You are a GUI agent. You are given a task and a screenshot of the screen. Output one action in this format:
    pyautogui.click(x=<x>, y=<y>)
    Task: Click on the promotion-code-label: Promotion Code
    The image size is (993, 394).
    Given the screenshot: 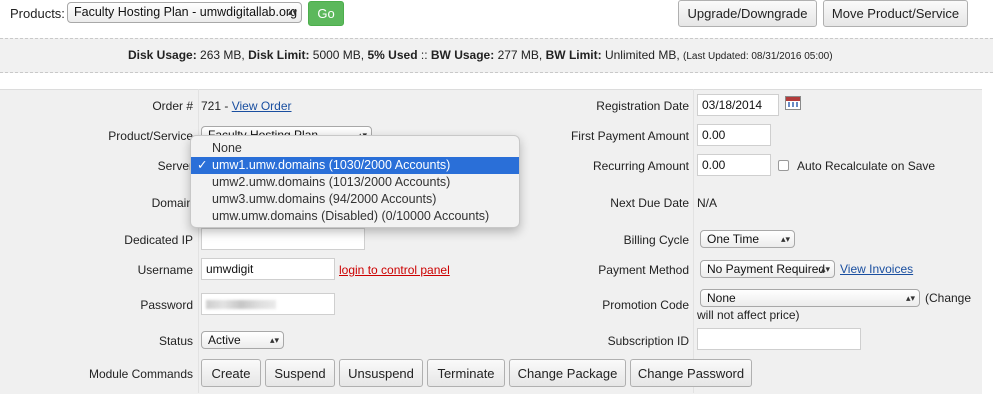 What is the action you would take?
    pyautogui.click(x=645, y=305)
    